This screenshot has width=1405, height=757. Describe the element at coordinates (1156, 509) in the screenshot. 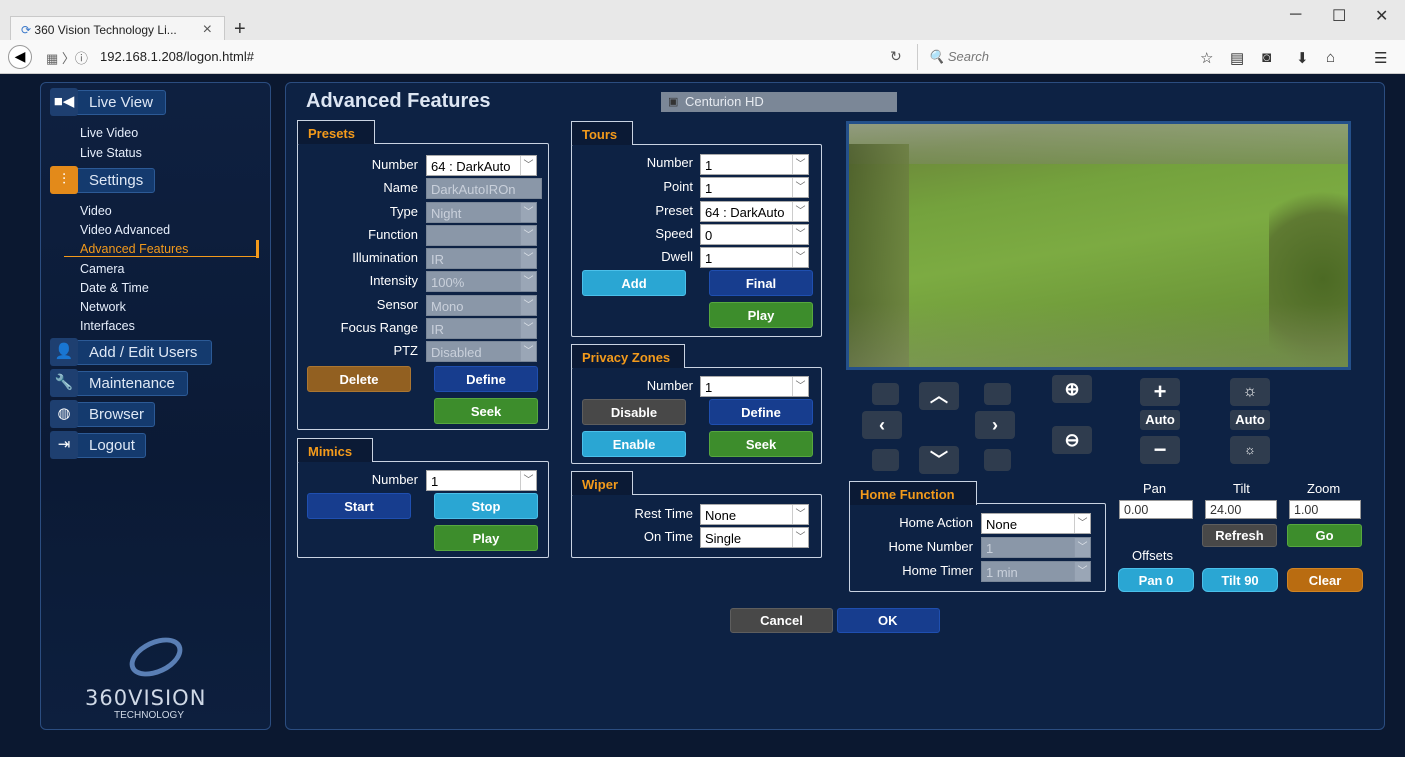

I see `pan-input: 0.00` at that location.